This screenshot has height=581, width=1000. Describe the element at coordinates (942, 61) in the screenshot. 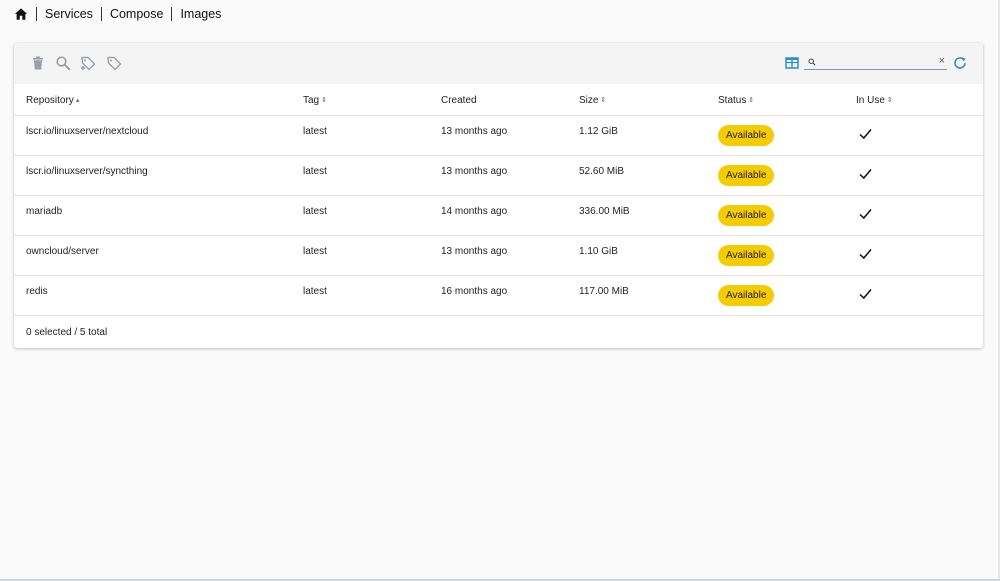

I see `clear-search-icon: ×` at that location.